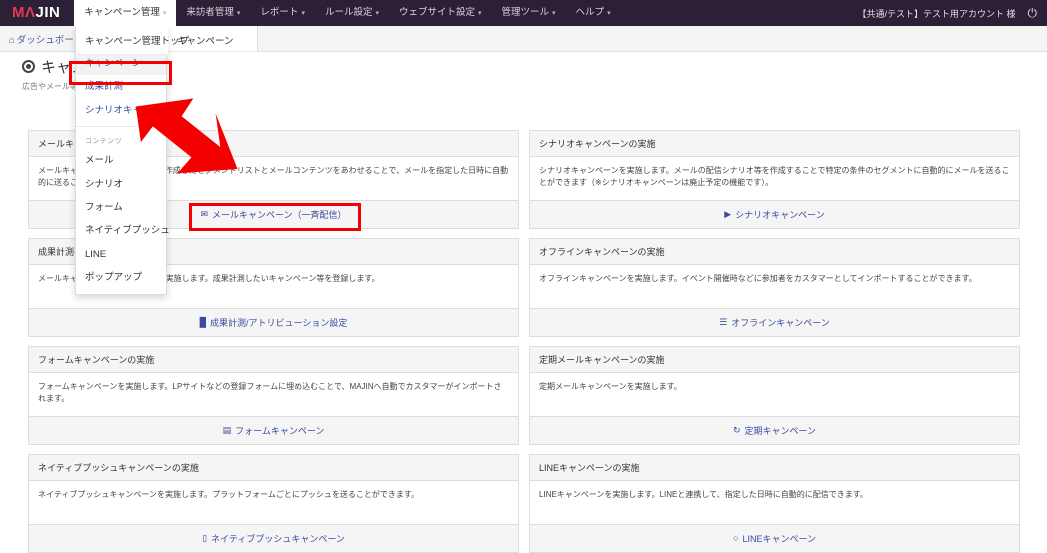 The height and width of the screenshot is (553, 1047). I want to click on target-icon, so click(28, 66).